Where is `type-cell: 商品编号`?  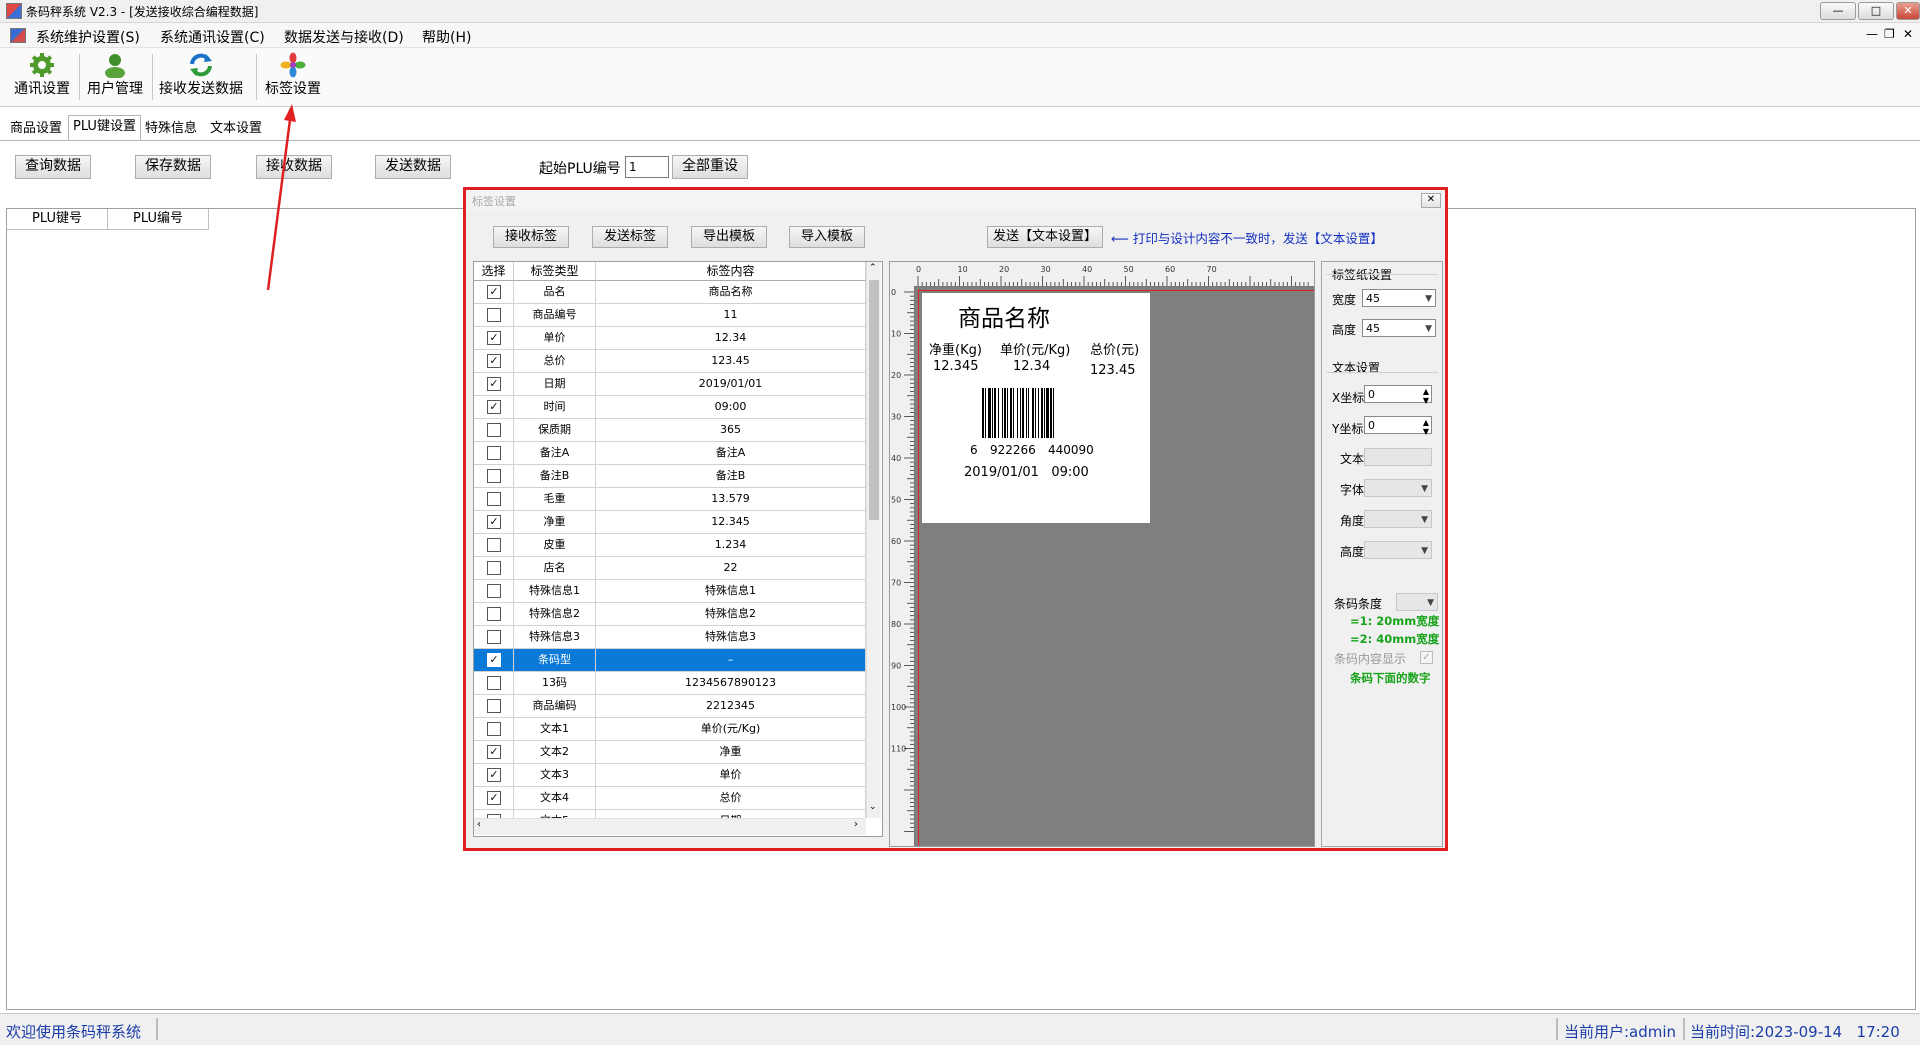 type-cell: 商品编号 is located at coordinates (555, 315).